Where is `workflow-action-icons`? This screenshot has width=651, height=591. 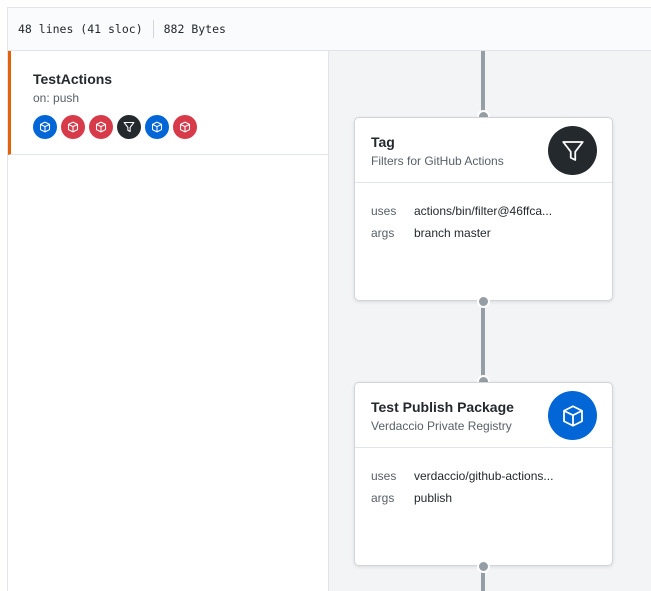
workflow-action-icons is located at coordinates (180, 127).